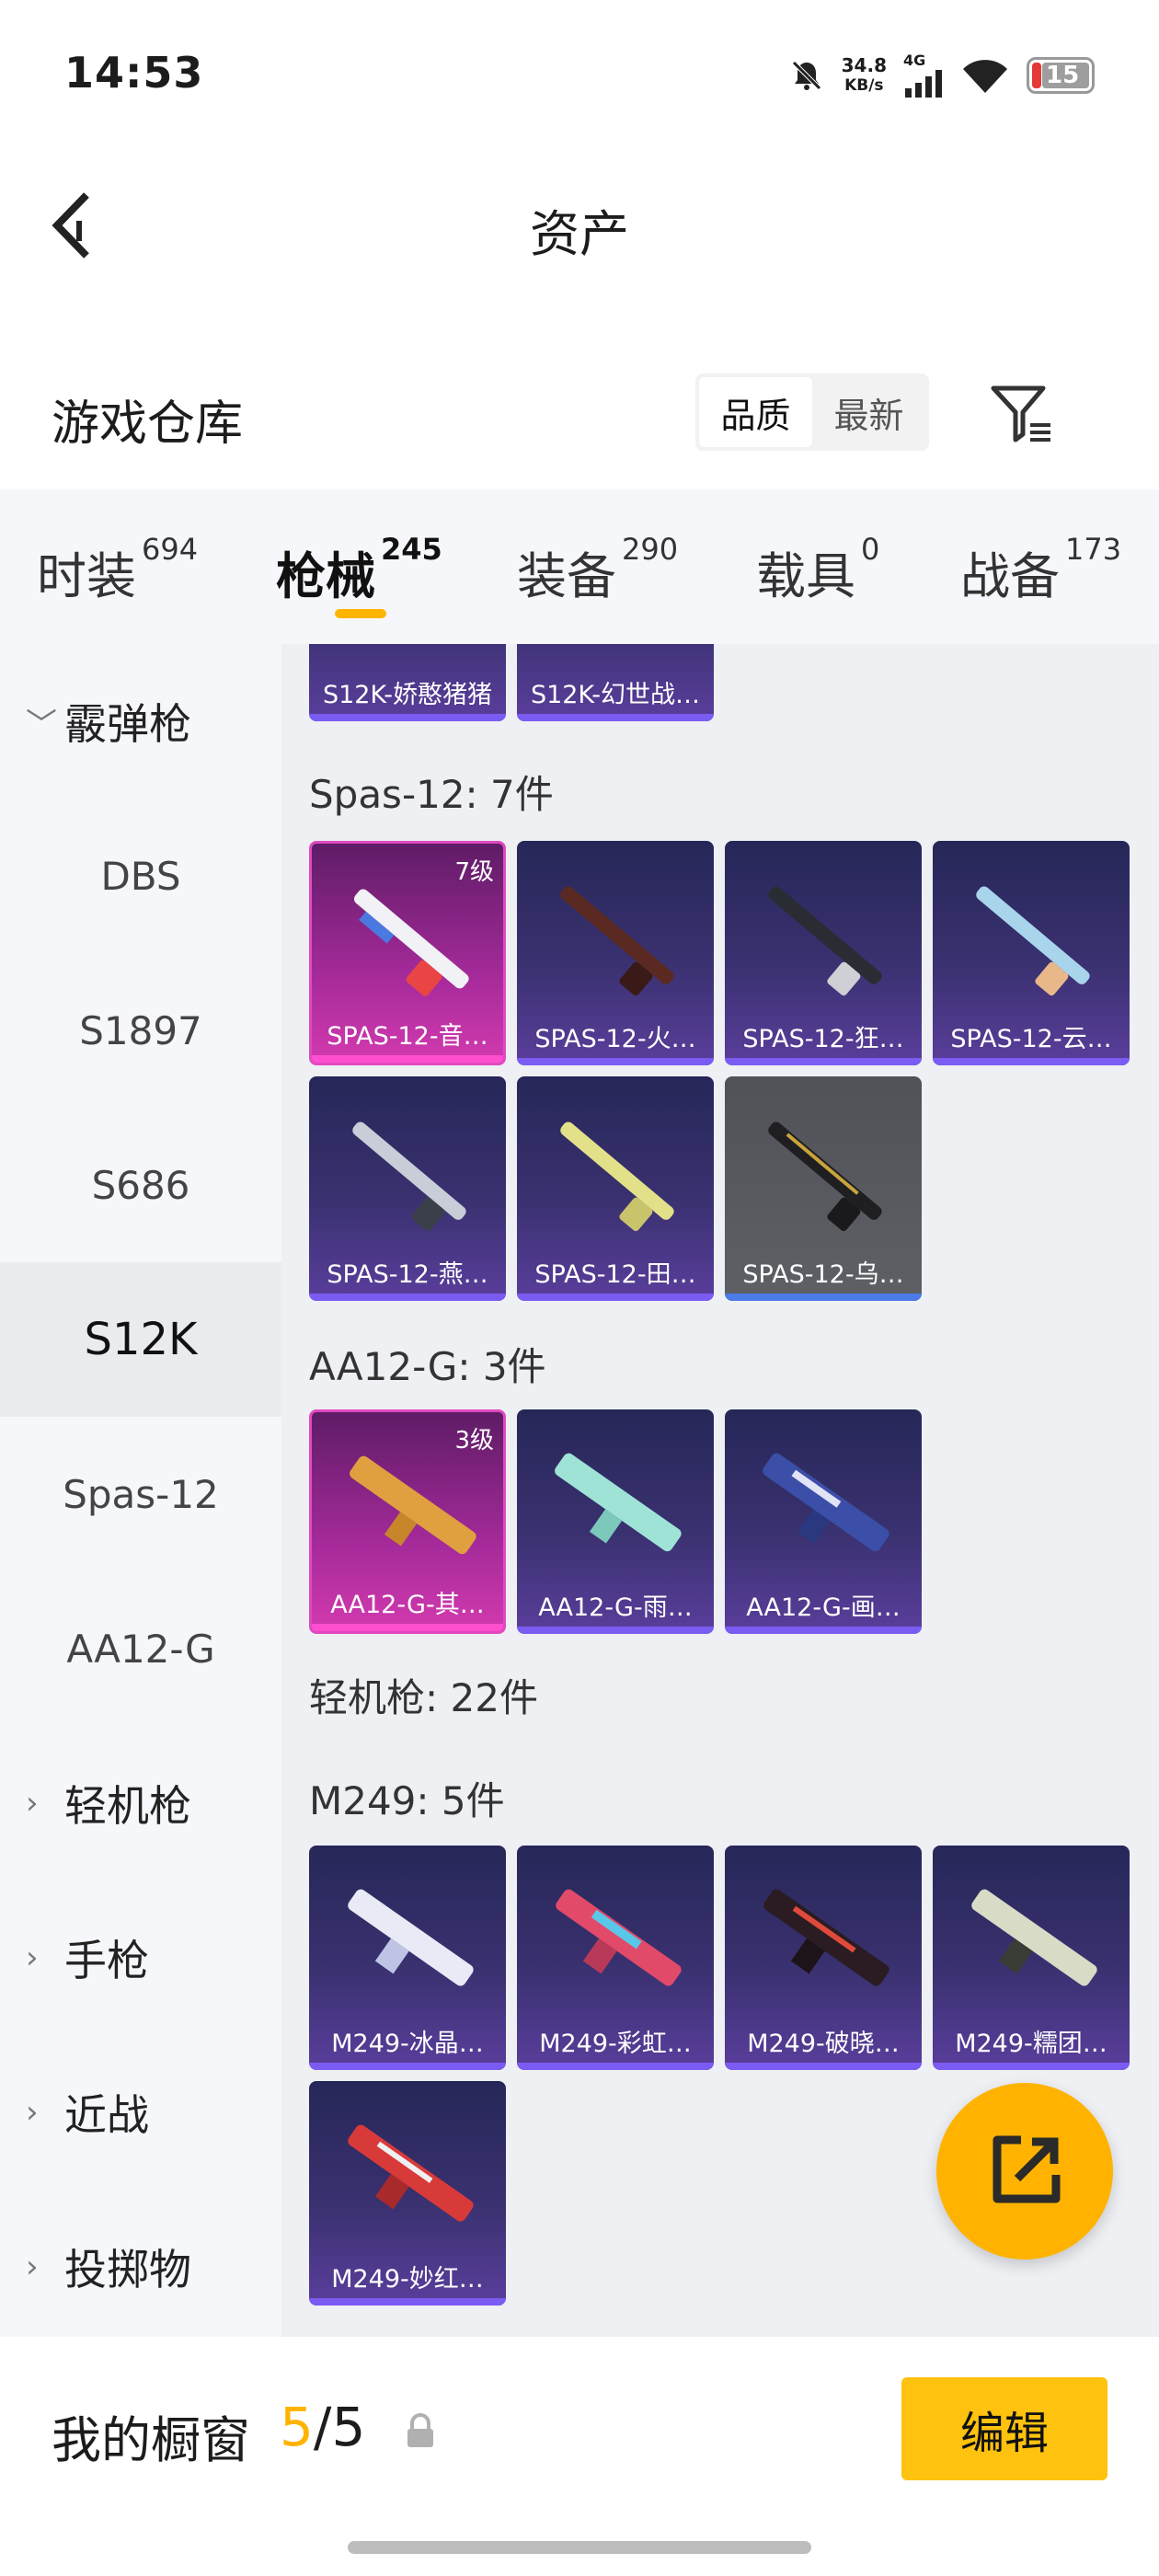 Image resolution: width=1159 pixels, height=2576 pixels. I want to click on tab-supplies: 战备 173, so click(1041, 570).